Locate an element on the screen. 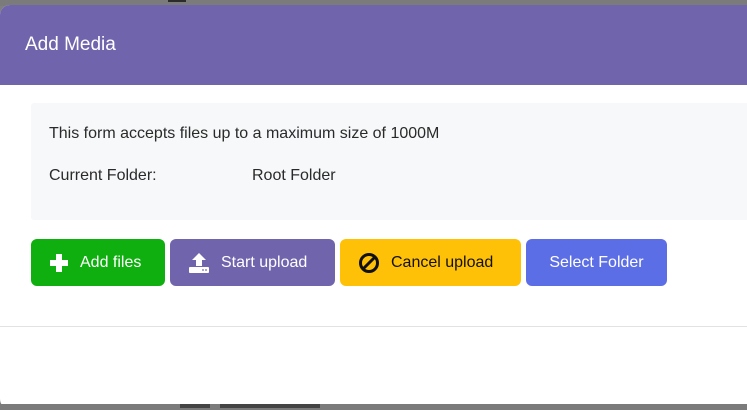 The width and height of the screenshot is (747, 410). cancel-upload-button: Cancel upload is located at coordinates (430, 262).